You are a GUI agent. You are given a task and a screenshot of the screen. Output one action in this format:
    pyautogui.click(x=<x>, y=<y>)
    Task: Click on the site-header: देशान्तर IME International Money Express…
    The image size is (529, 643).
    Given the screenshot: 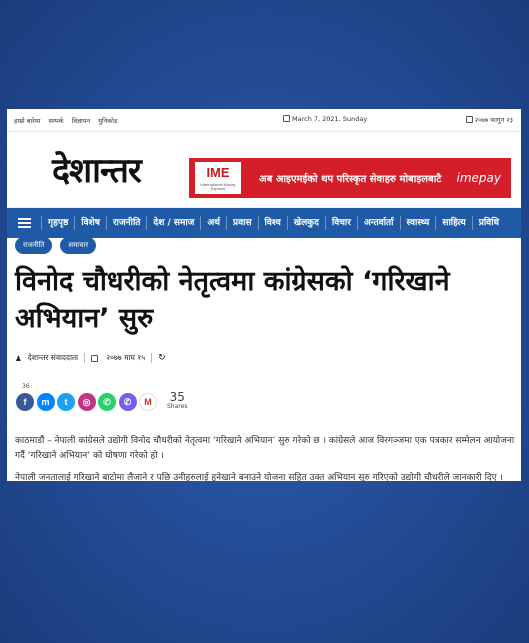 What is the action you would take?
    pyautogui.click(x=264, y=170)
    